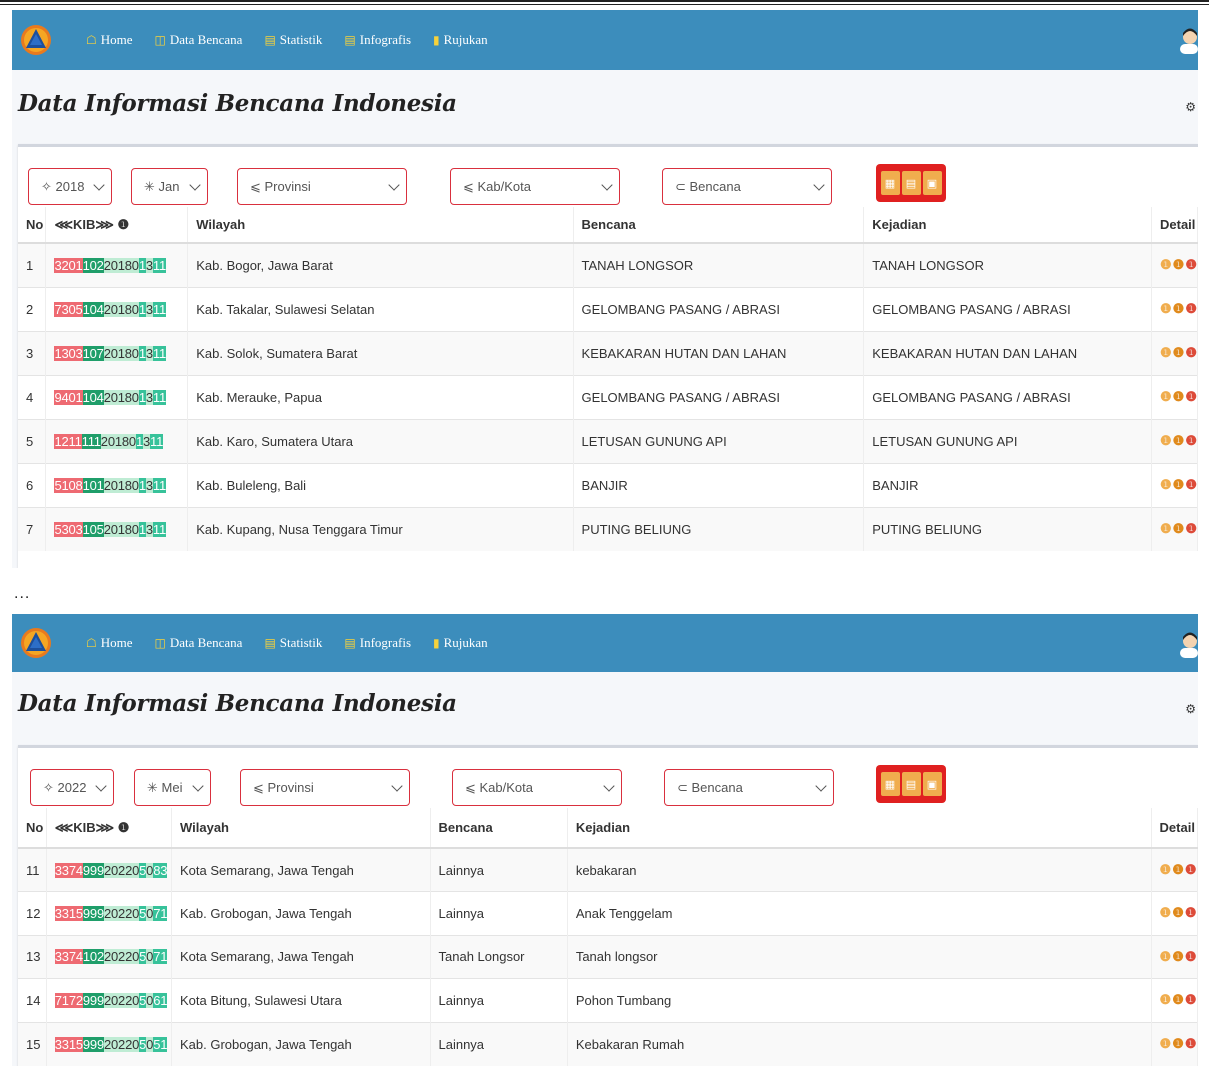 The height and width of the screenshot is (1066, 1209). Describe the element at coordinates (110, 485) in the screenshot. I see `kib-code: 5108 101 20180 1 3 11` at that location.